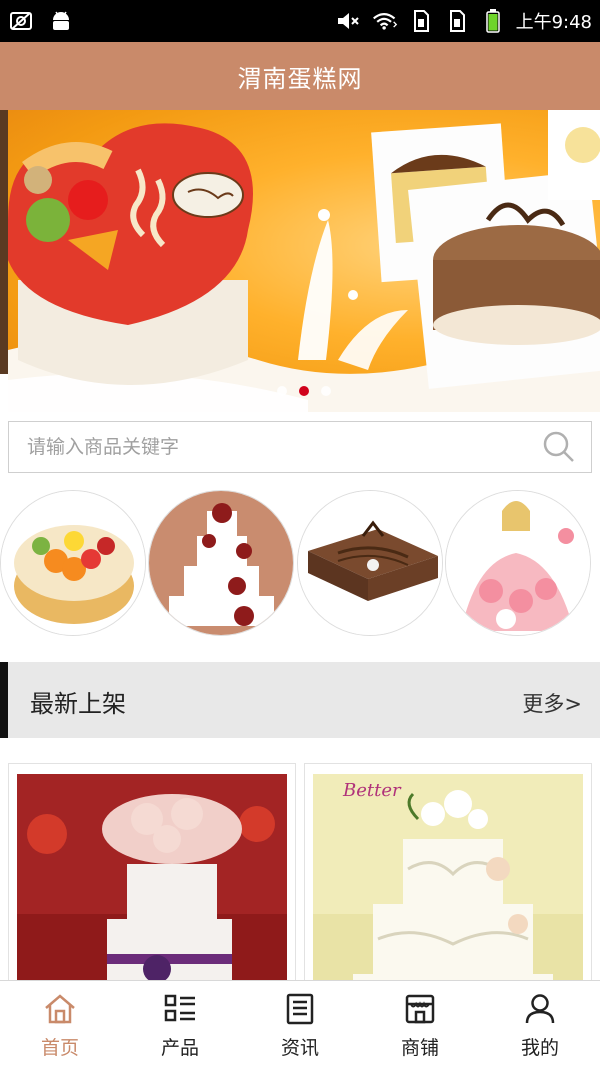 The height and width of the screenshot is (1067, 600). Describe the element at coordinates (21, 21) in the screenshot. I see `screenshot-icon` at that location.